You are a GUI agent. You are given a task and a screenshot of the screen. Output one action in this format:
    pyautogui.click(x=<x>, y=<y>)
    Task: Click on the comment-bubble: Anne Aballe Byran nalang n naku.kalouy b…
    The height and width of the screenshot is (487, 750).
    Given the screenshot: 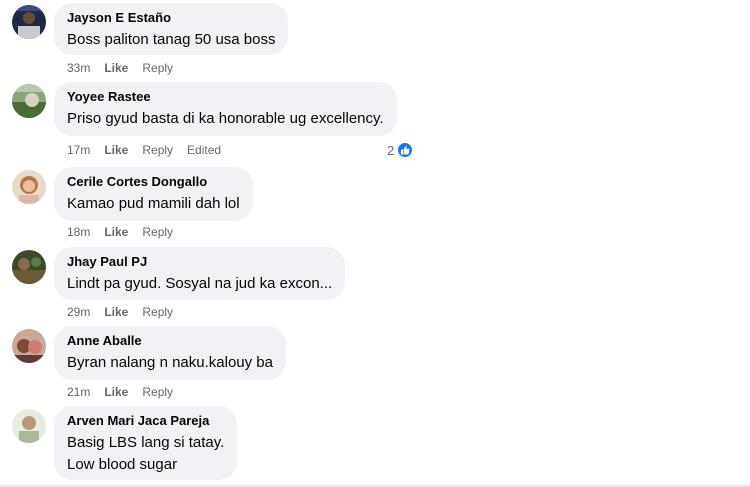 What is the action you would take?
    pyautogui.click(x=170, y=353)
    